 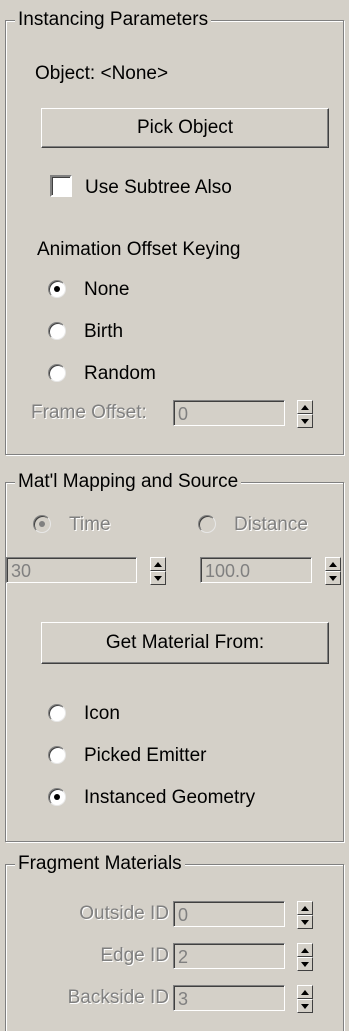 I want to click on backside-id-label: Backside ID, so click(x=118, y=997).